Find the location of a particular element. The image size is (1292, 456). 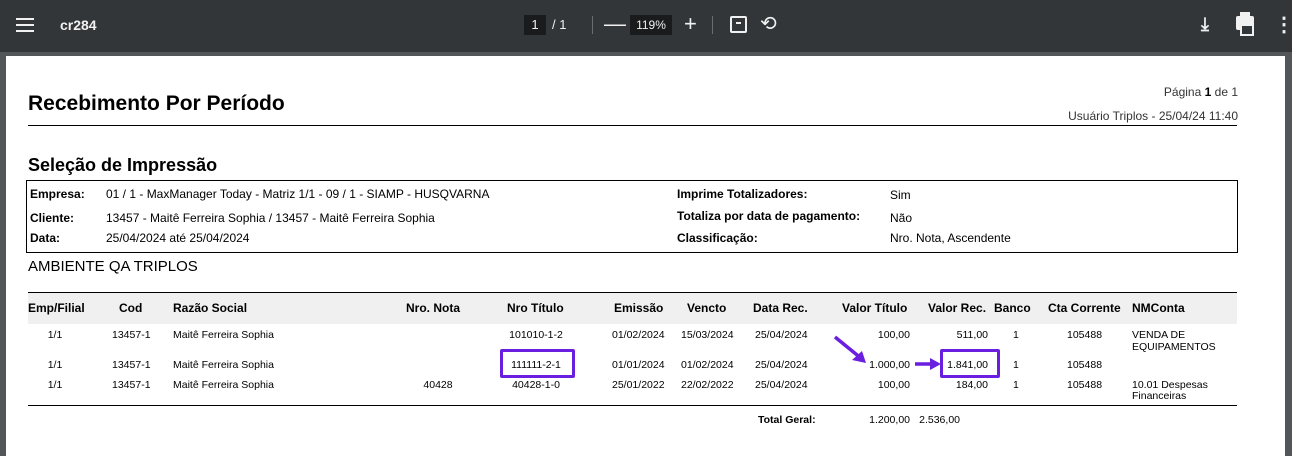

totaliza-label: Totaliza por data de pagamento: is located at coordinates (769, 216).